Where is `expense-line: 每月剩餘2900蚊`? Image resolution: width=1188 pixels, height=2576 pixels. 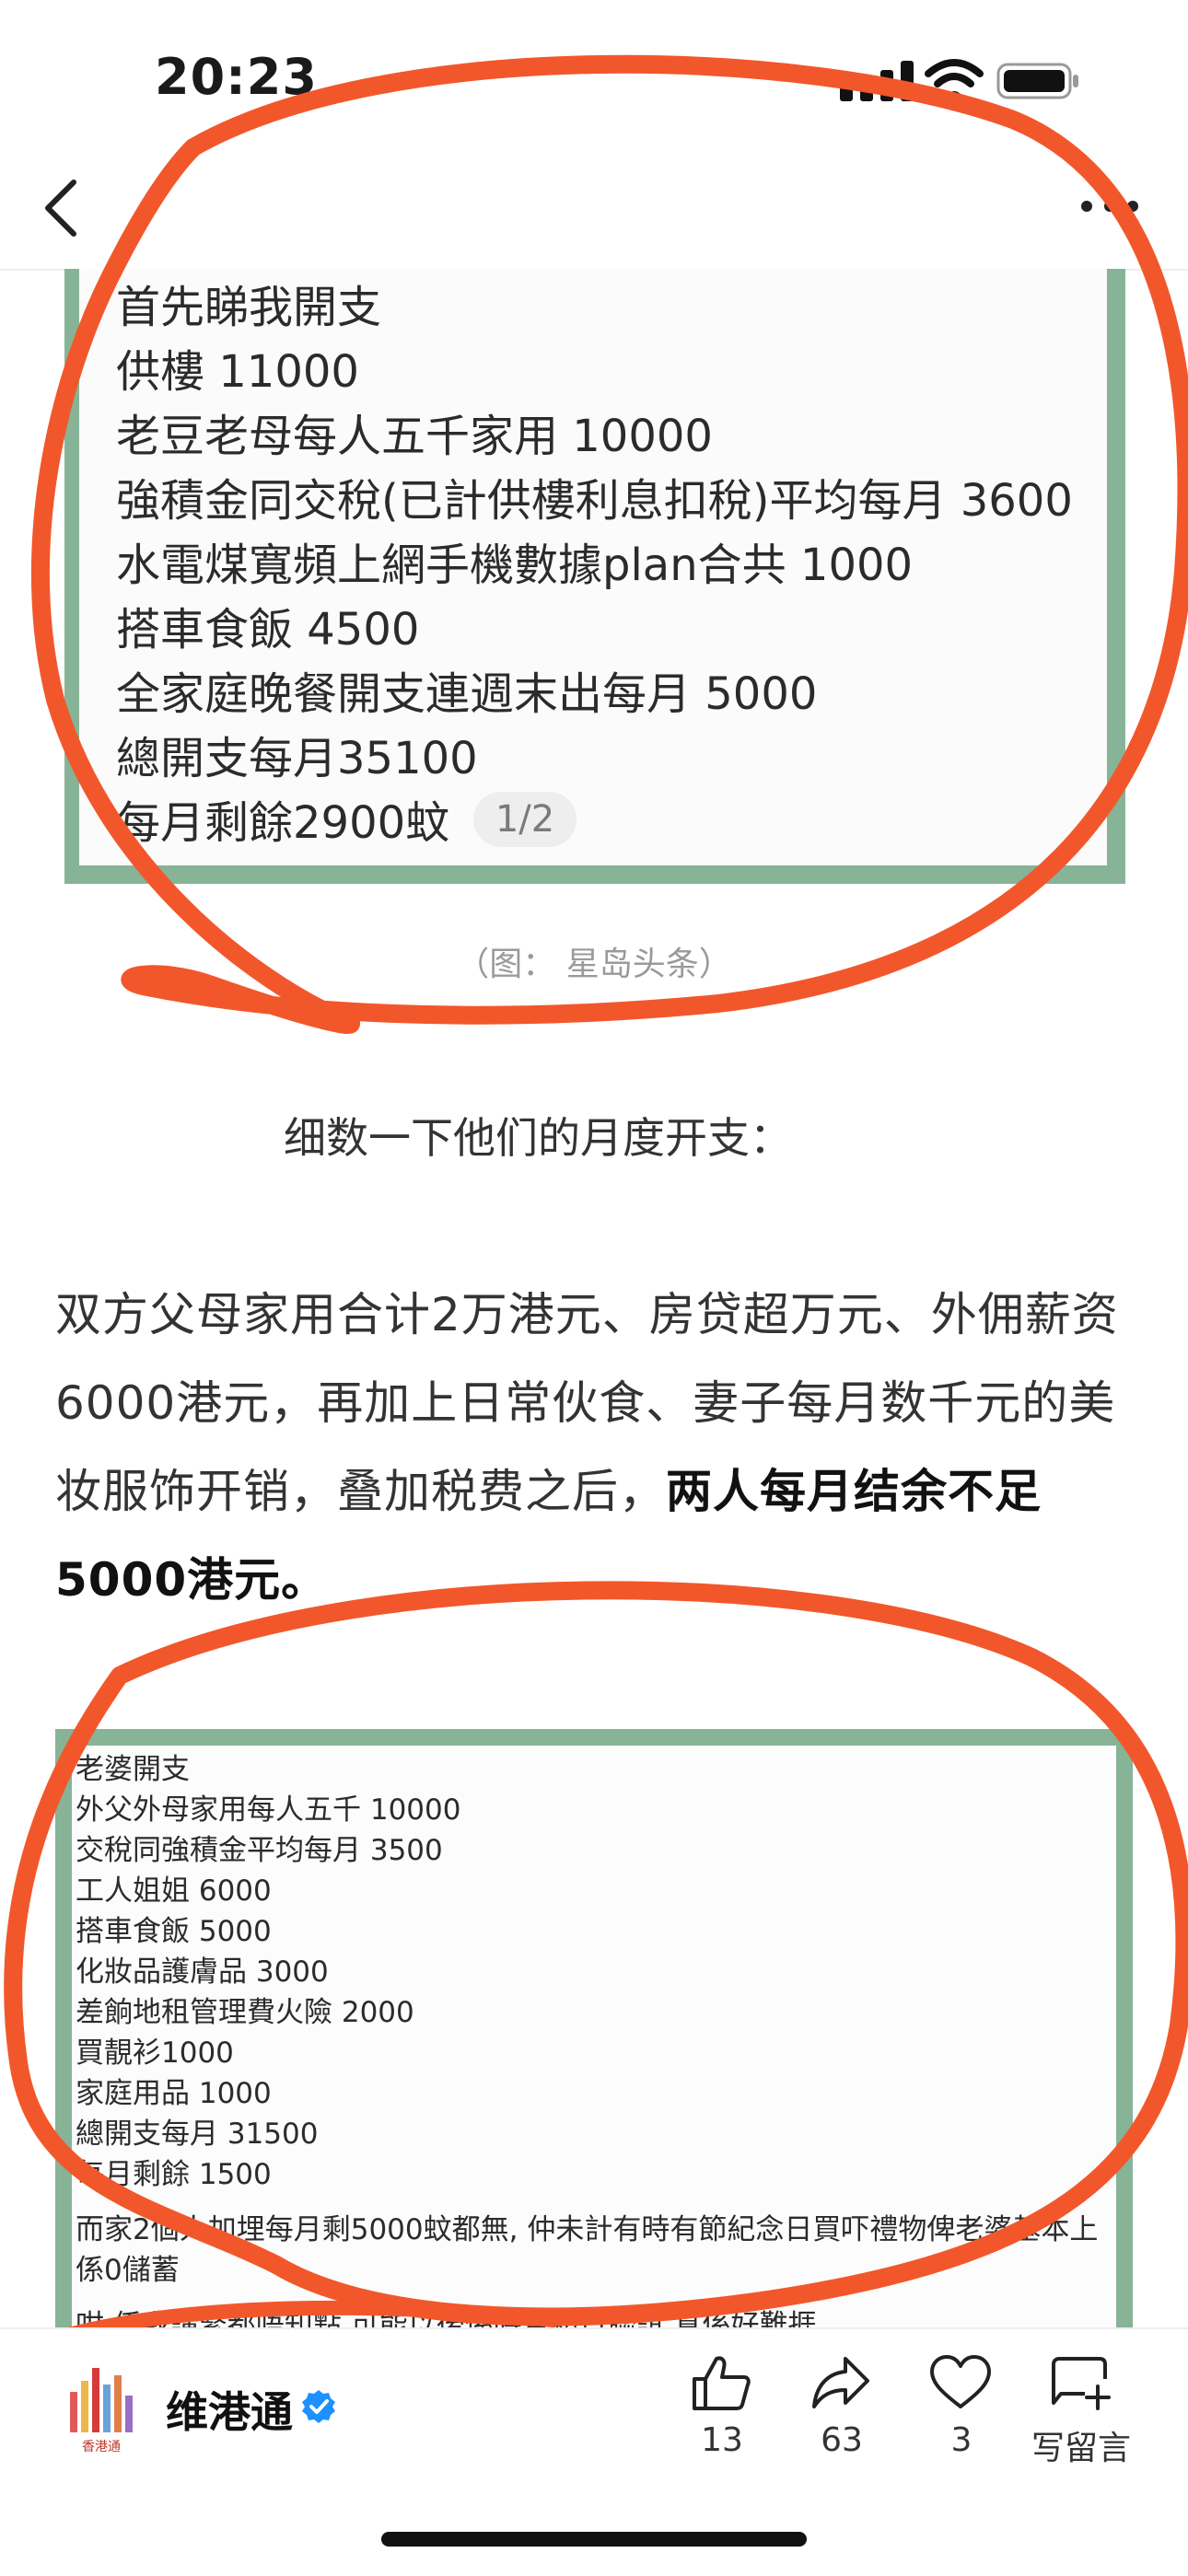
expense-line: 每月剩餘2900蚊 is located at coordinates (283, 823).